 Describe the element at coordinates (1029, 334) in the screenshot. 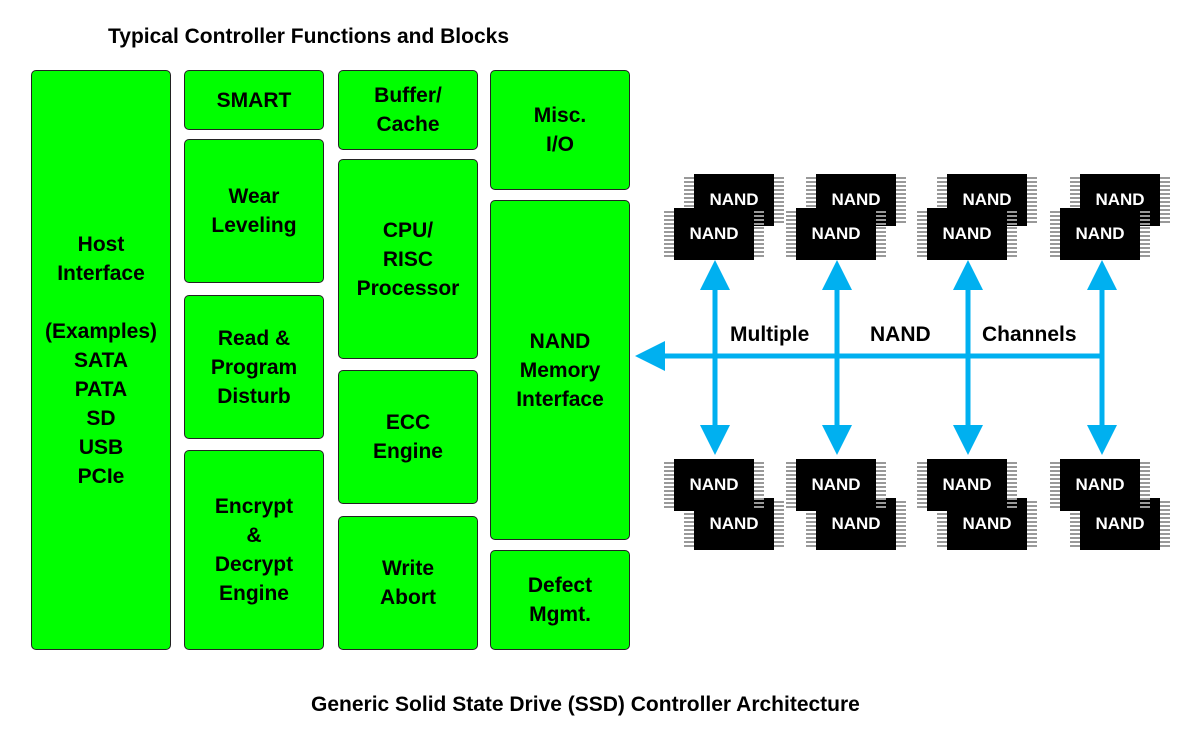

I see `channel-label-3: Channels` at that location.